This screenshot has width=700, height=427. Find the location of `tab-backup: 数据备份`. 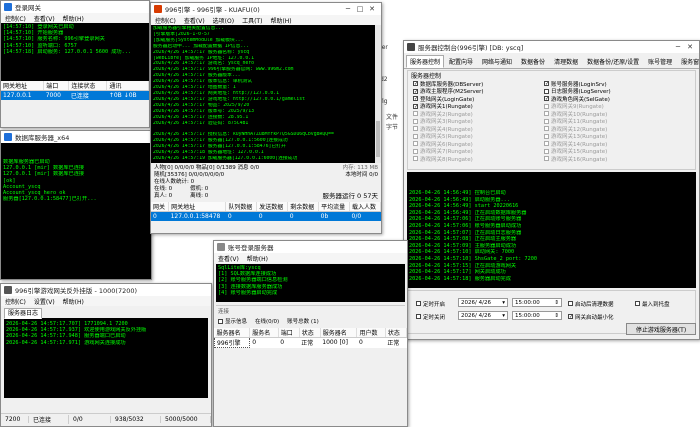

tab-backup: 数据备份 is located at coordinates (533, 61).